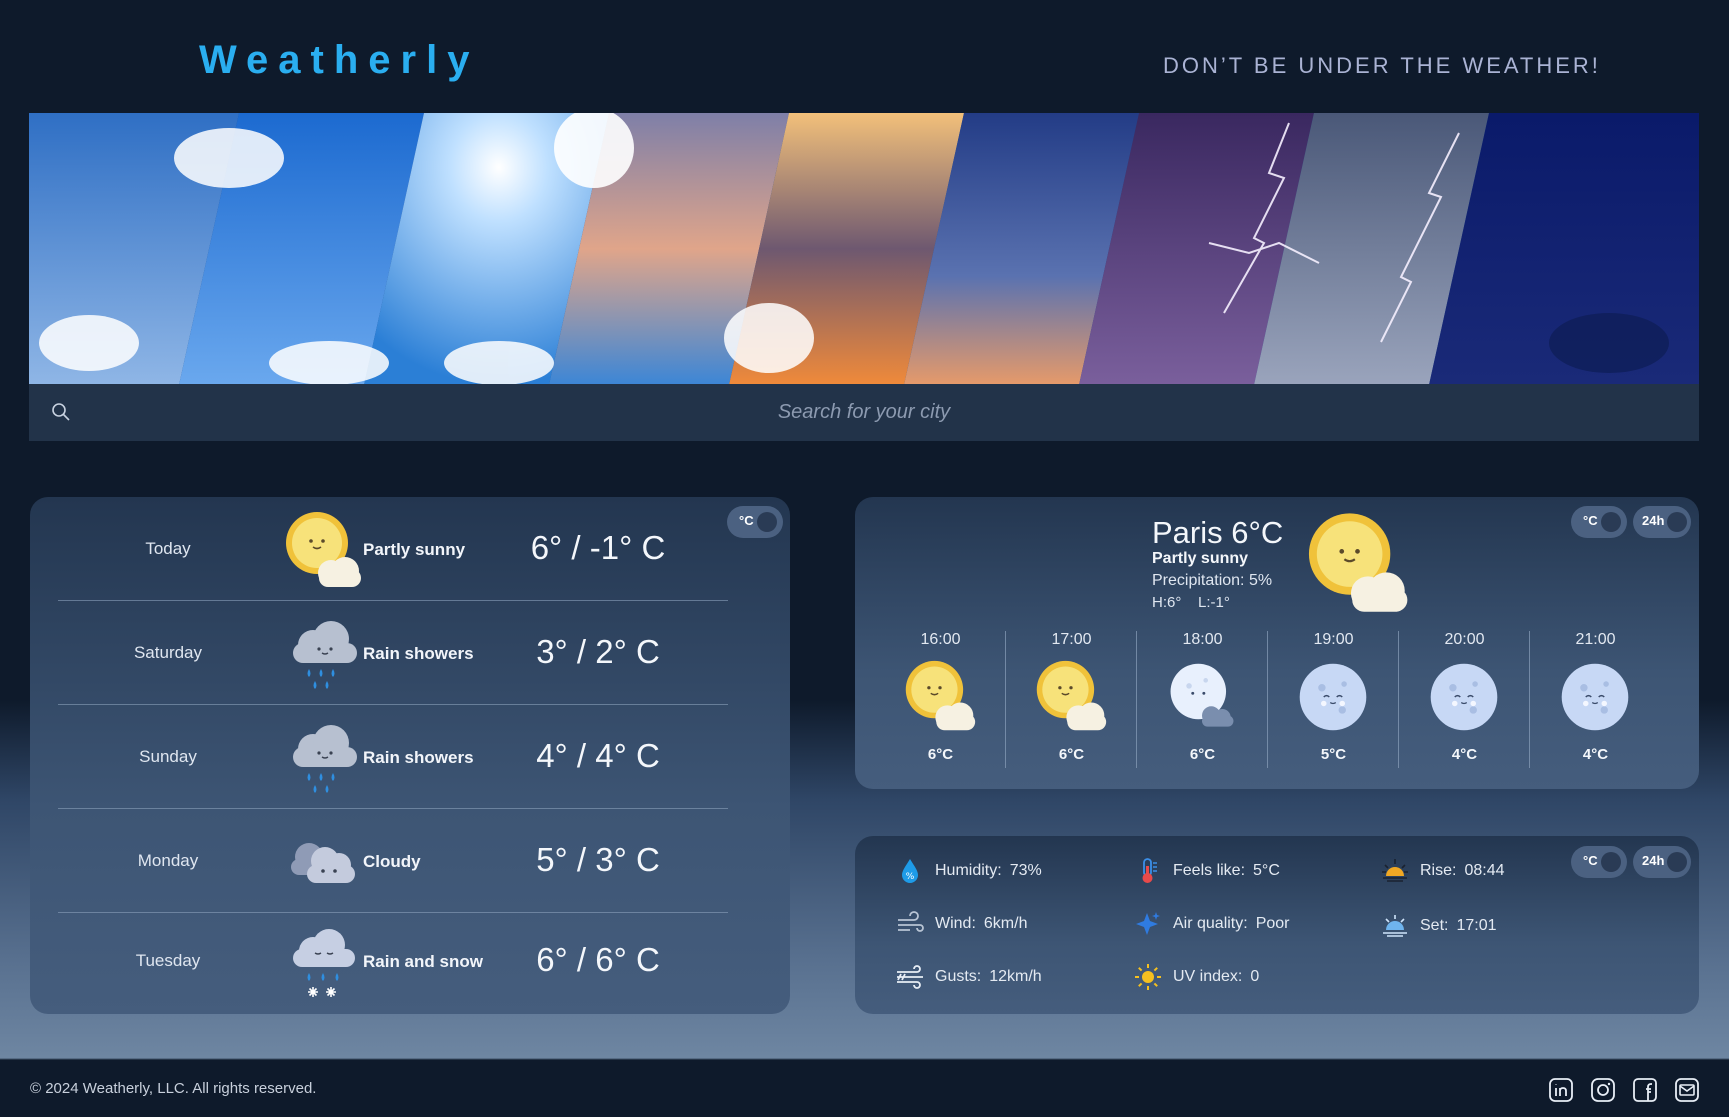  I want to click on hourly-item: 18:00 6°C, so click(1202, 699).